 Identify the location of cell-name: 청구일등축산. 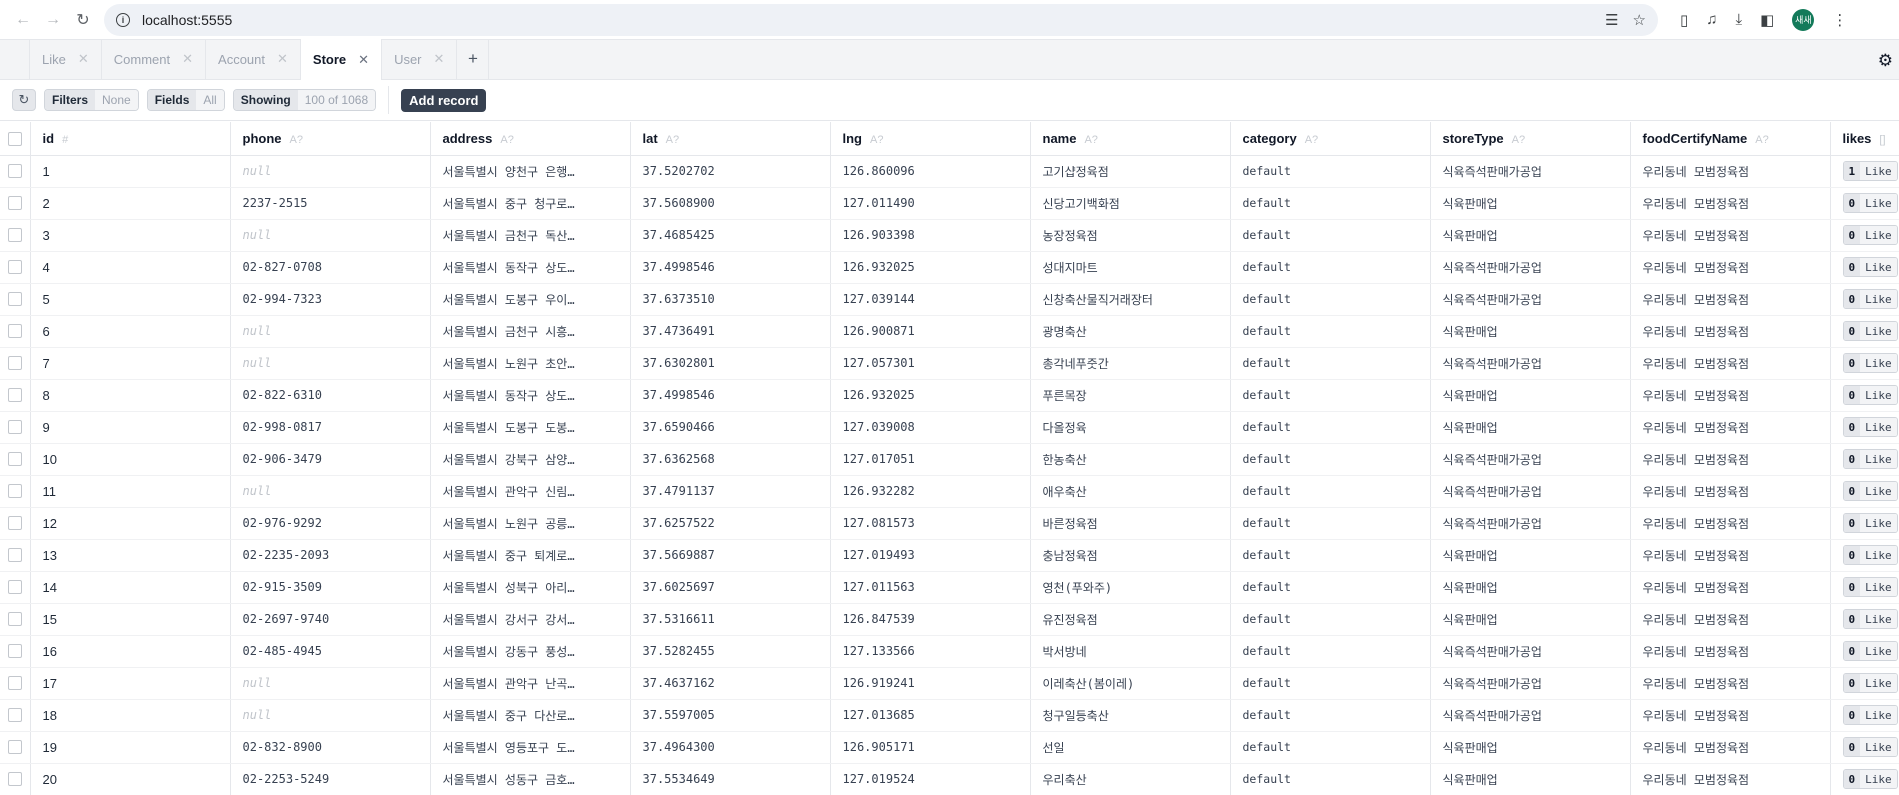
(1130, 715).